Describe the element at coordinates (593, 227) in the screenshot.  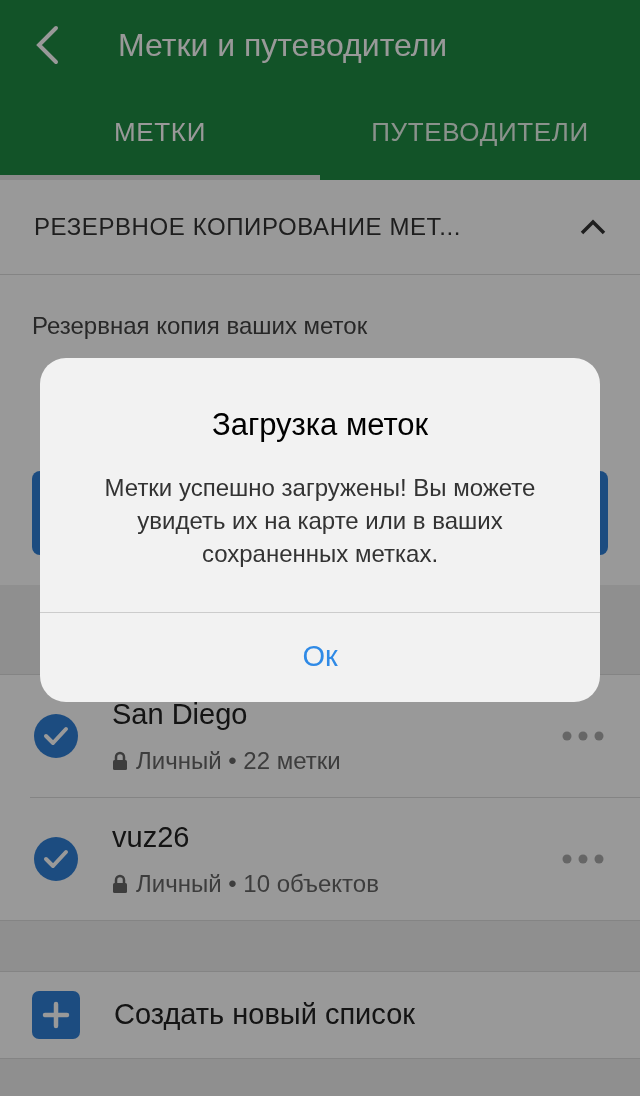
I see `chevron-up-icon` at that location.